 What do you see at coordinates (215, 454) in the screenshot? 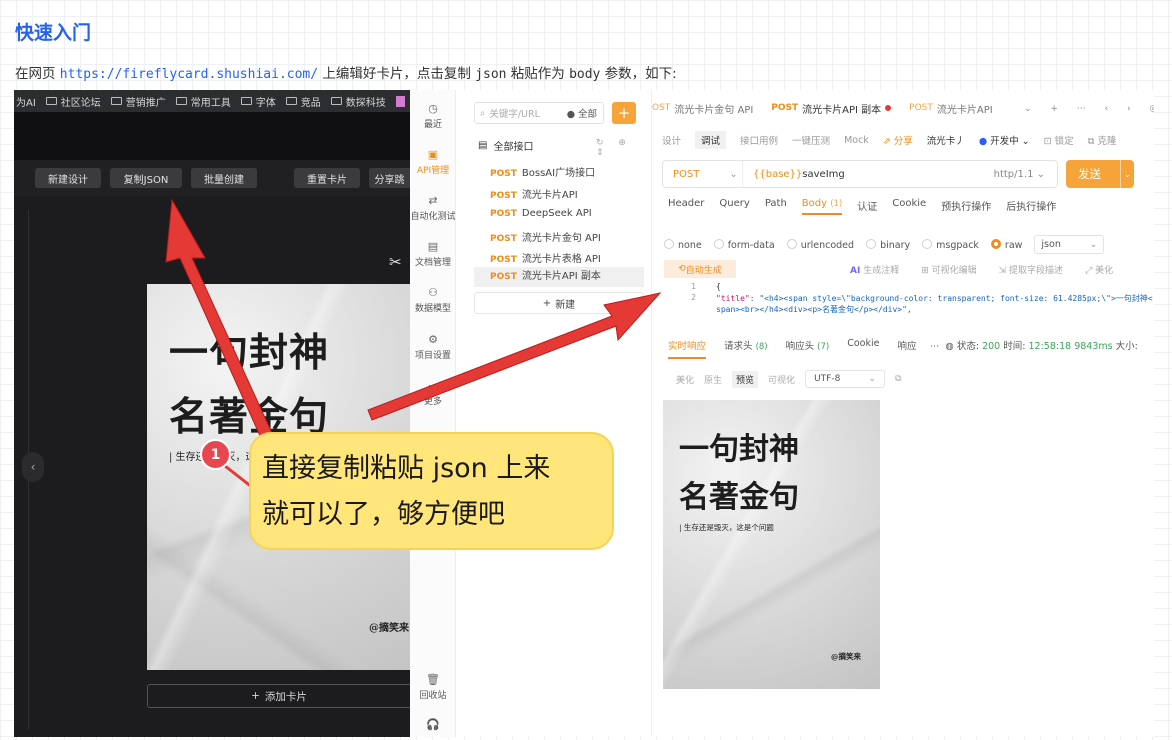
I see `step-badge: 1` at bounding box center [215, 454].